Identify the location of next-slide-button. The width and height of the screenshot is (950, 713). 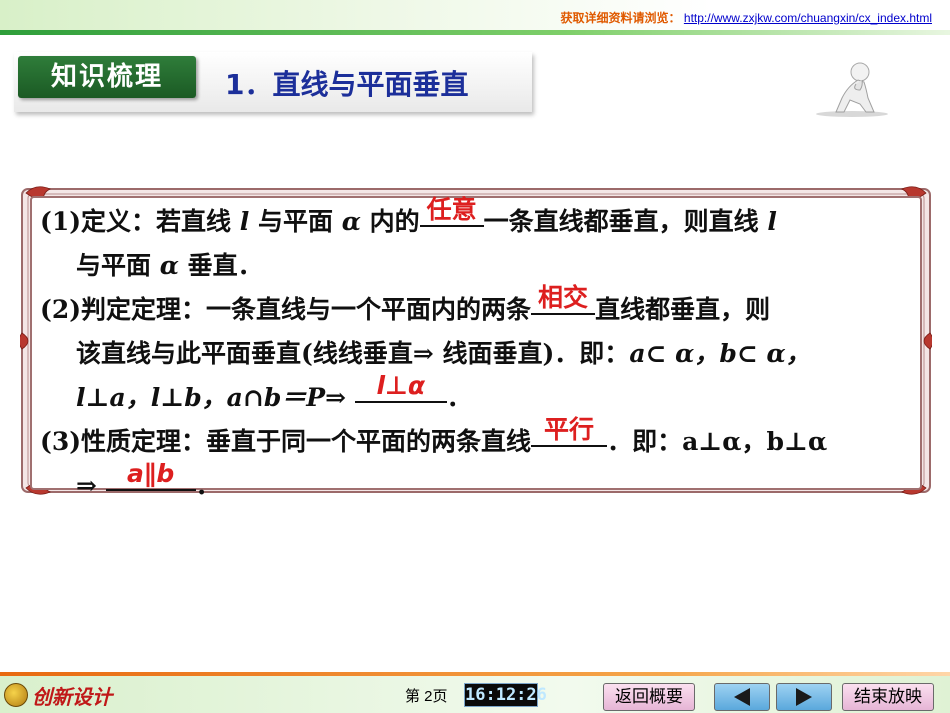
(804, 697).